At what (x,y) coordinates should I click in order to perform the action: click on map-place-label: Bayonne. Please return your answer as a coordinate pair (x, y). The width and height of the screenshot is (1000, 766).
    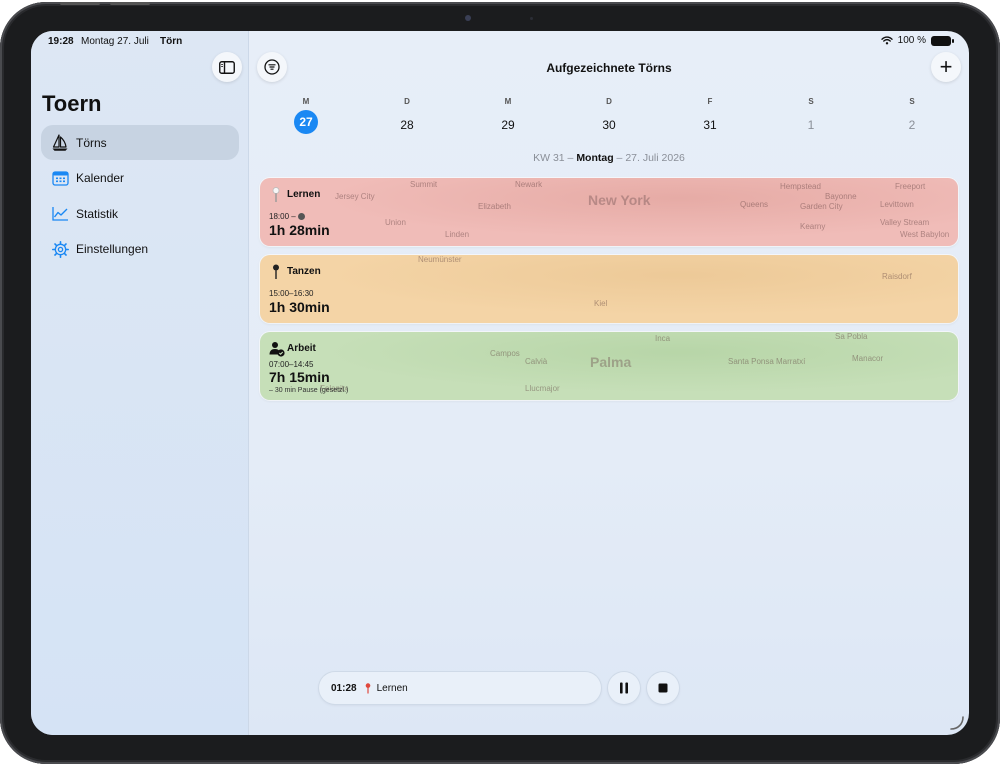
    Looking at the image, I should click on (841, 196).